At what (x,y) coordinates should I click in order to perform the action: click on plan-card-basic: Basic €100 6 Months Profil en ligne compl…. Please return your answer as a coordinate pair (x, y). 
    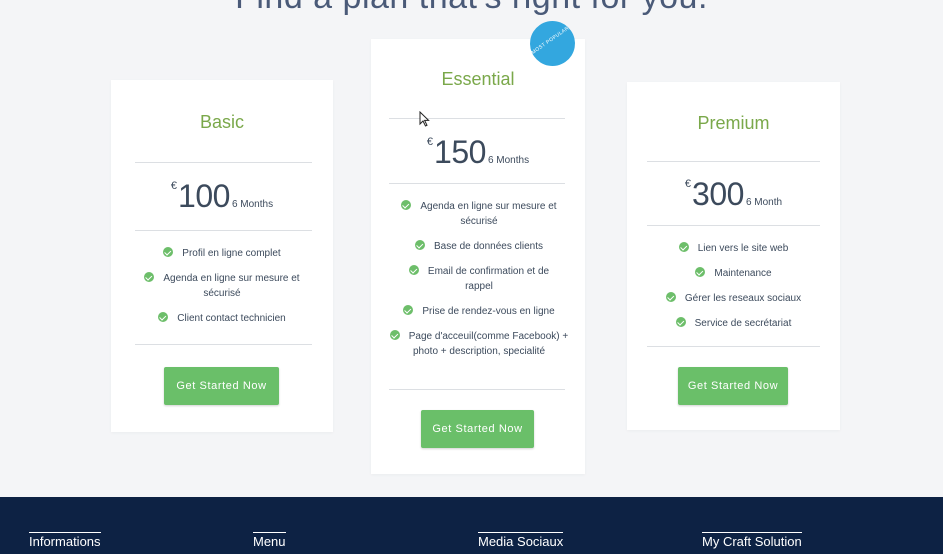
    Looking at the image, I should click on (222, 256).